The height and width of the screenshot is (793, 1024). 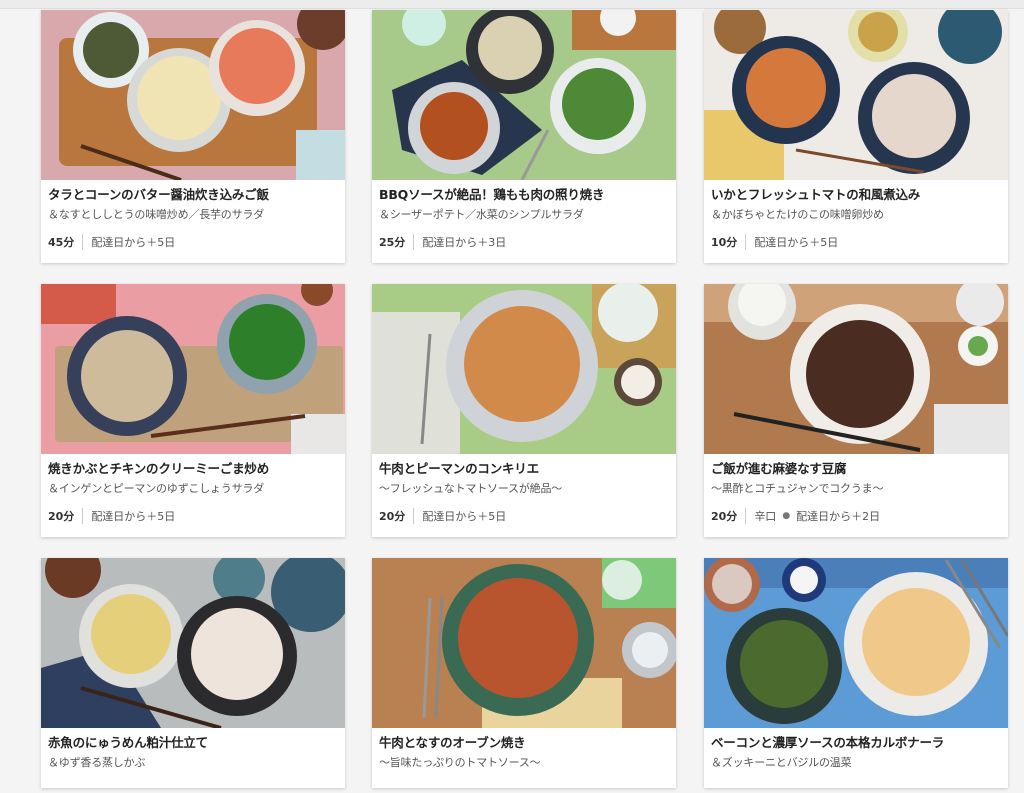 What do you see at coordinates (97, 762) in the screenshot?
I see `recipe-subtitle: ＆ゆず香る蒸しかぶ` at bounding box center [97, 762].